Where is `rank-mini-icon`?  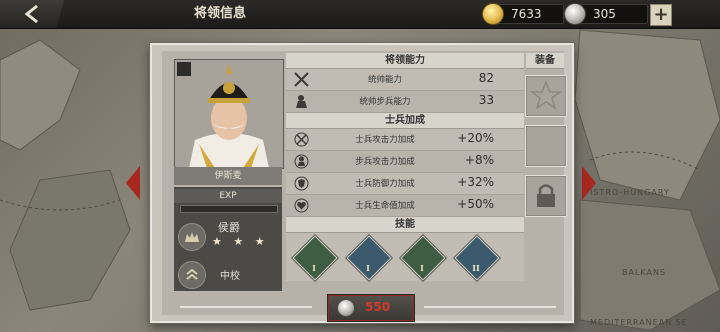 rank-mini-icon is located at coordinates (184, 69).